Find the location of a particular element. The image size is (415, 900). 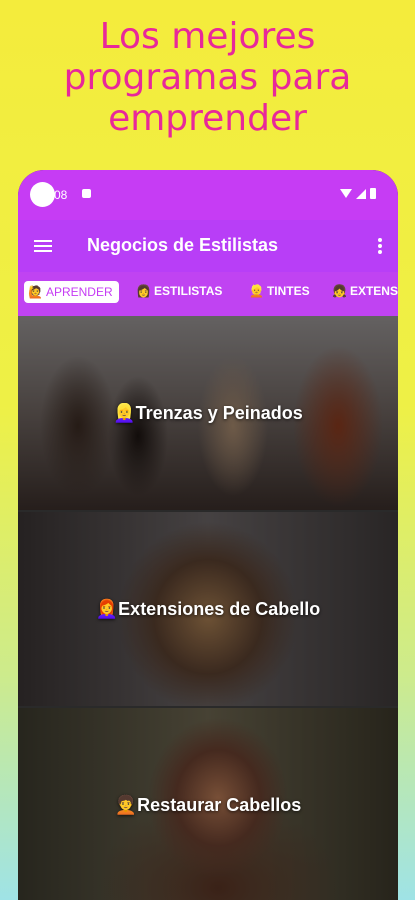

tab-tintes: 👱 TINTES is located at coordinates (279, 291).